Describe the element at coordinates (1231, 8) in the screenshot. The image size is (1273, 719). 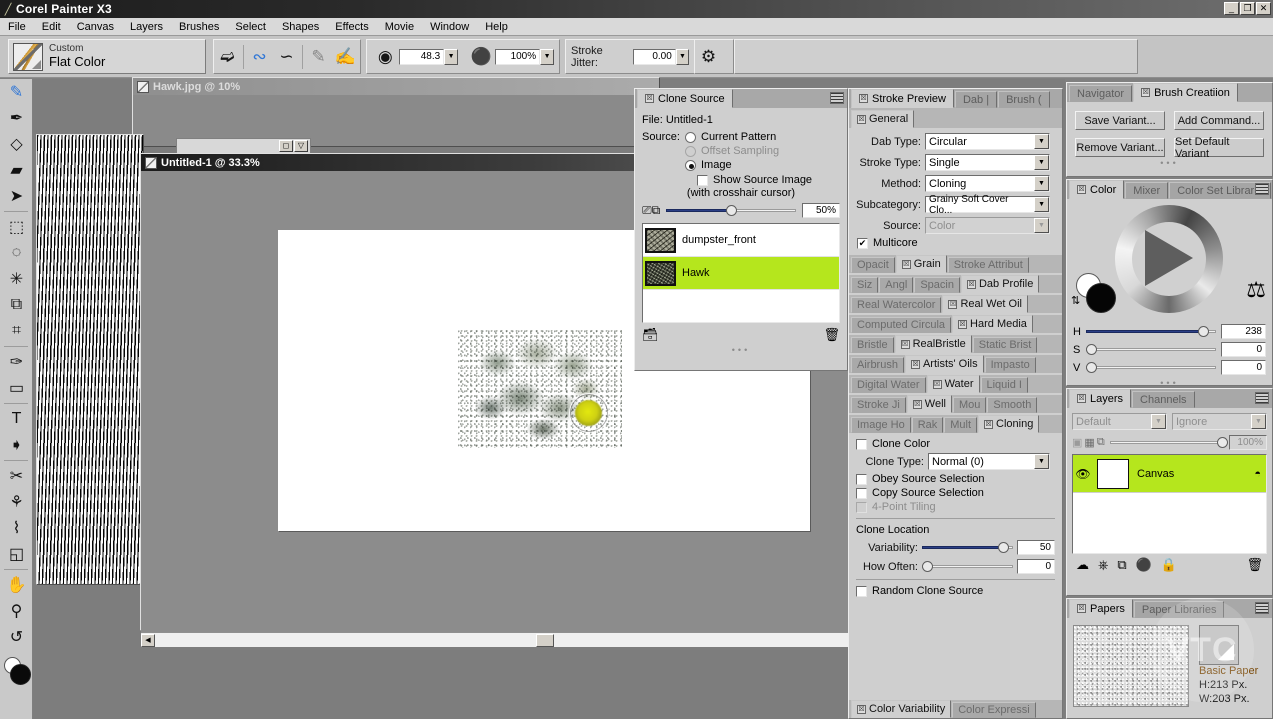
I see `minimize-button: _` at that location.